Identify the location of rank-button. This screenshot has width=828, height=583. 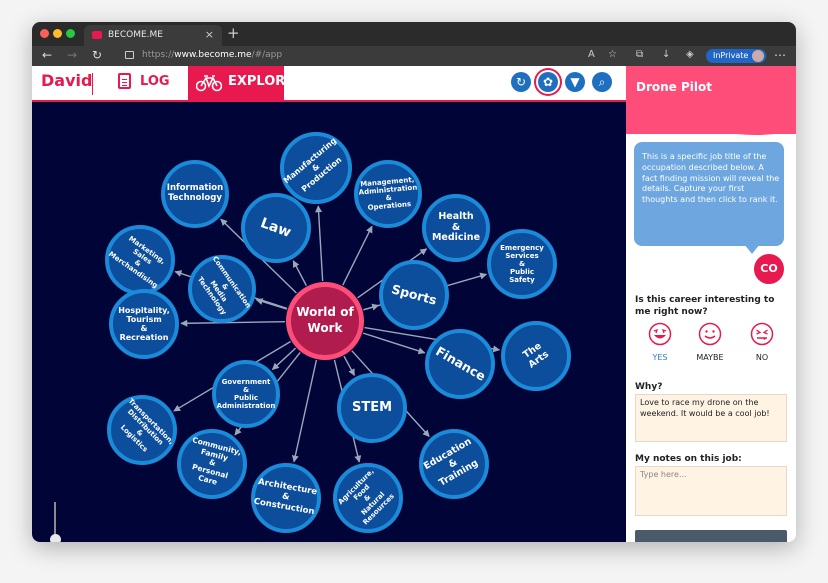
(711, 536).